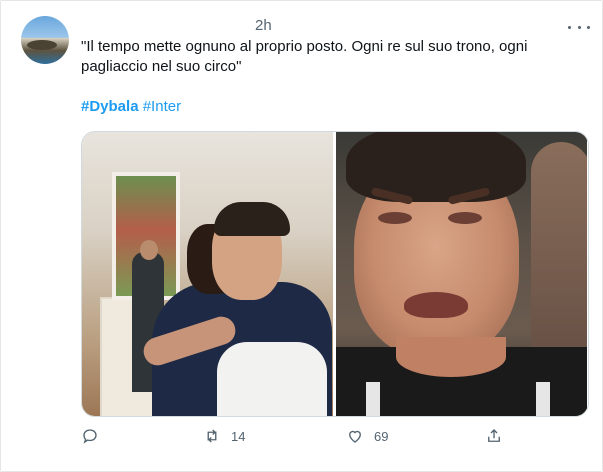 Image resolution: width=603 pixels, height=472 pixels. What do you see at coordinates (367, 436) in the screenshot?
I see `like-button: 69` at bounding box center [367, 436].